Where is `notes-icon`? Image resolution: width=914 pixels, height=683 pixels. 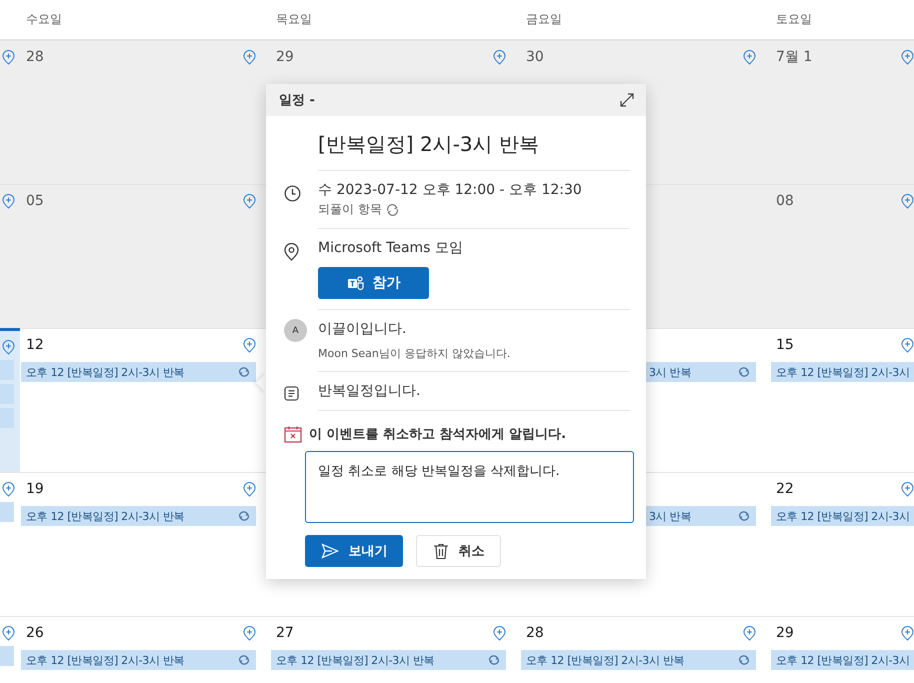 notes-icon is located at coordinates (291, 393).